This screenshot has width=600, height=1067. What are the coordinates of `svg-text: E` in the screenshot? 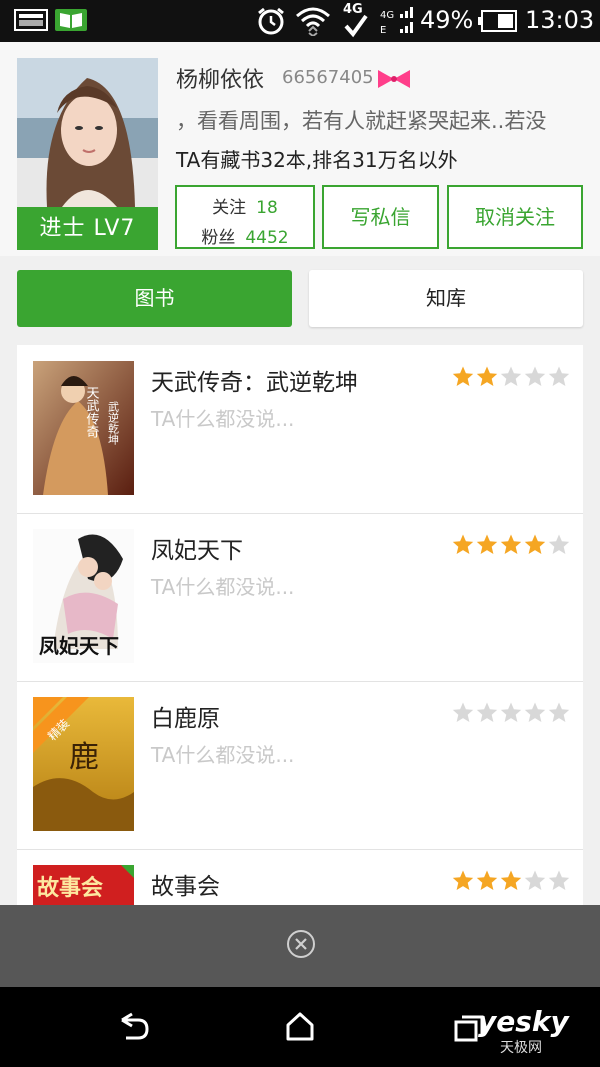 It's located at (383, 30).